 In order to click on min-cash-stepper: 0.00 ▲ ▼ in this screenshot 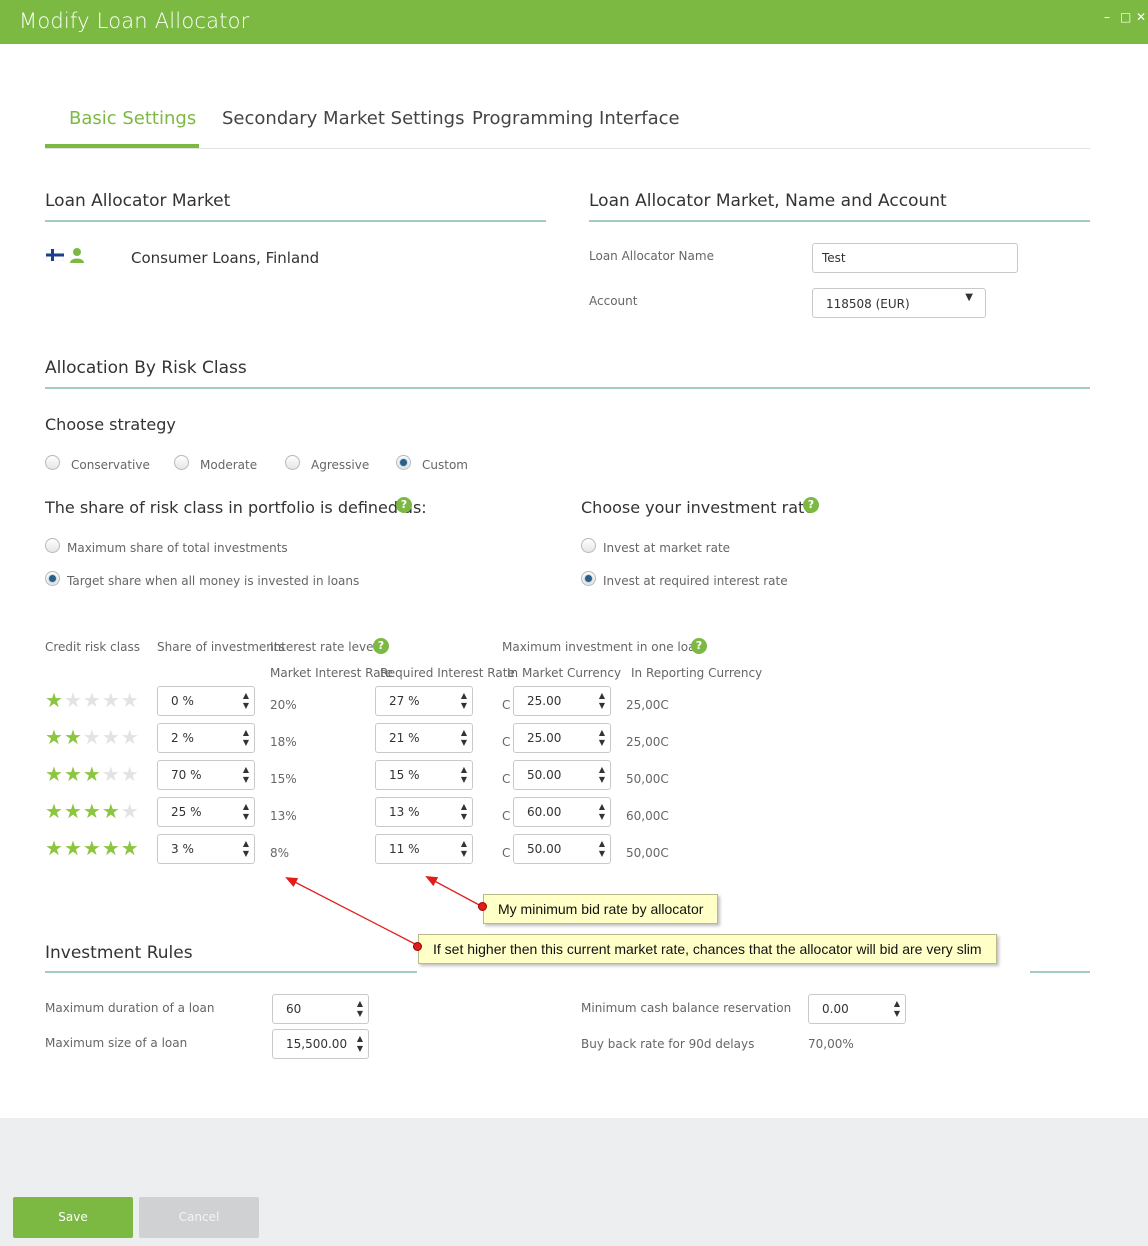, I will do `click(857, 1009)`.